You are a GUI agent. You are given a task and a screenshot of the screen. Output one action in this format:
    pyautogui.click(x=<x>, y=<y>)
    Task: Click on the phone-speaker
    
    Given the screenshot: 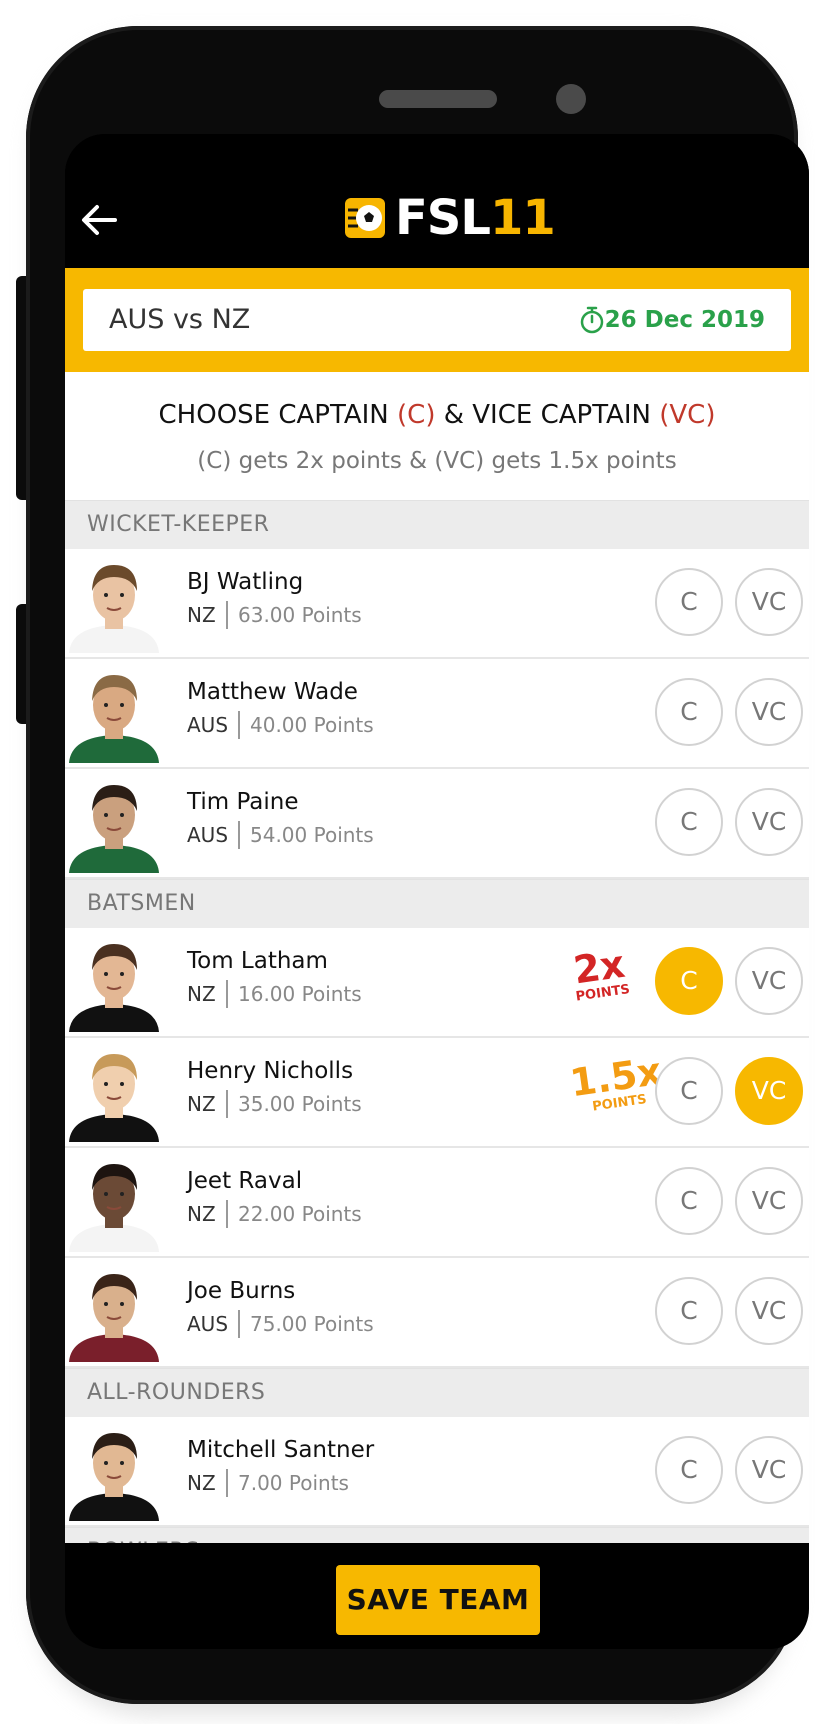 What is the action you would take?
    pyautogui.click(x=438, y=99)
    